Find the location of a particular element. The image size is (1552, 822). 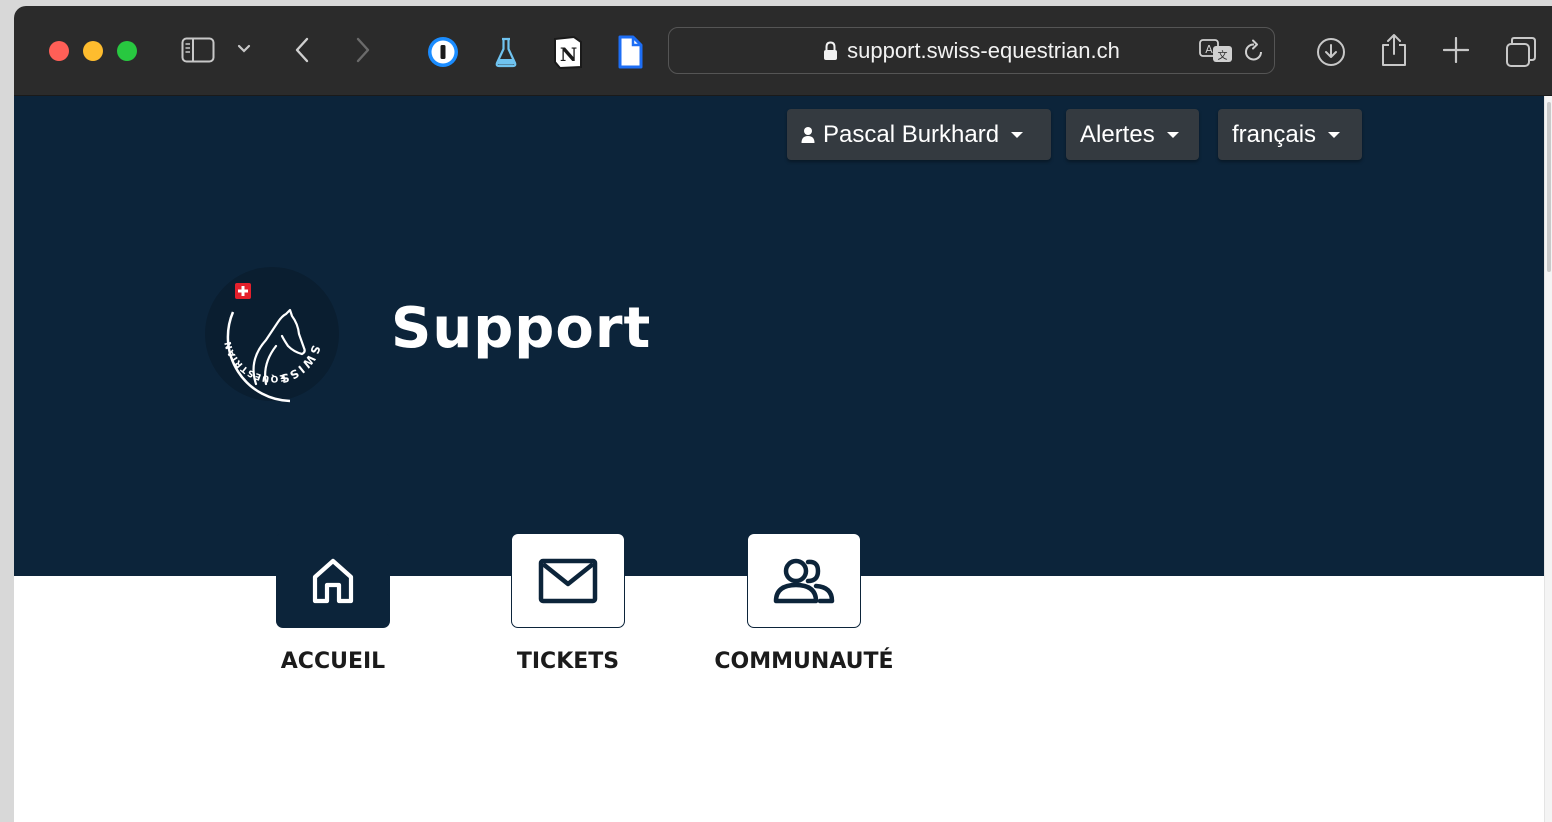

users-icon is located at coordinates (804, 580).